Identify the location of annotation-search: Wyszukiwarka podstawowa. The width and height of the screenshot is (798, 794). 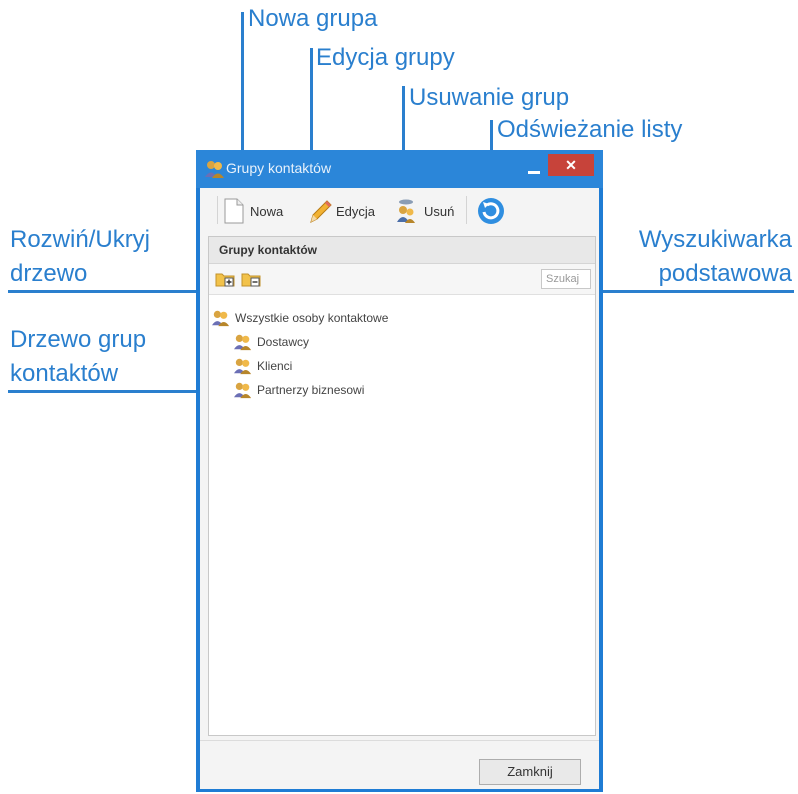
(715, 256).